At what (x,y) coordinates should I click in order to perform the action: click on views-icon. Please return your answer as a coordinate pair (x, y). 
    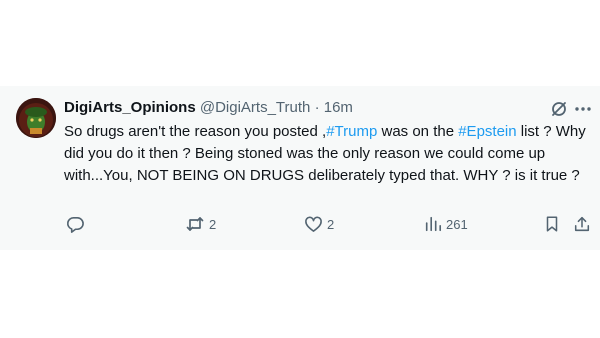
    Looking at the image, I should click on (433, 224).